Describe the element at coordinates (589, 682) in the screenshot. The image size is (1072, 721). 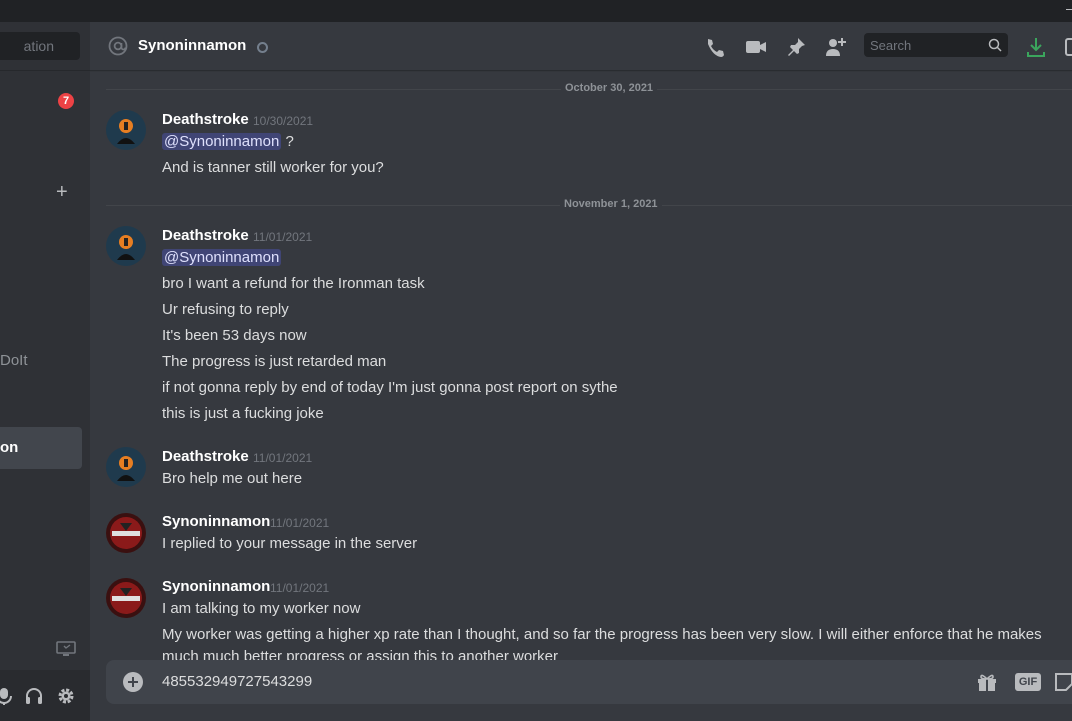
I see `message-composer: 485532949727543299 GIF` at that location.